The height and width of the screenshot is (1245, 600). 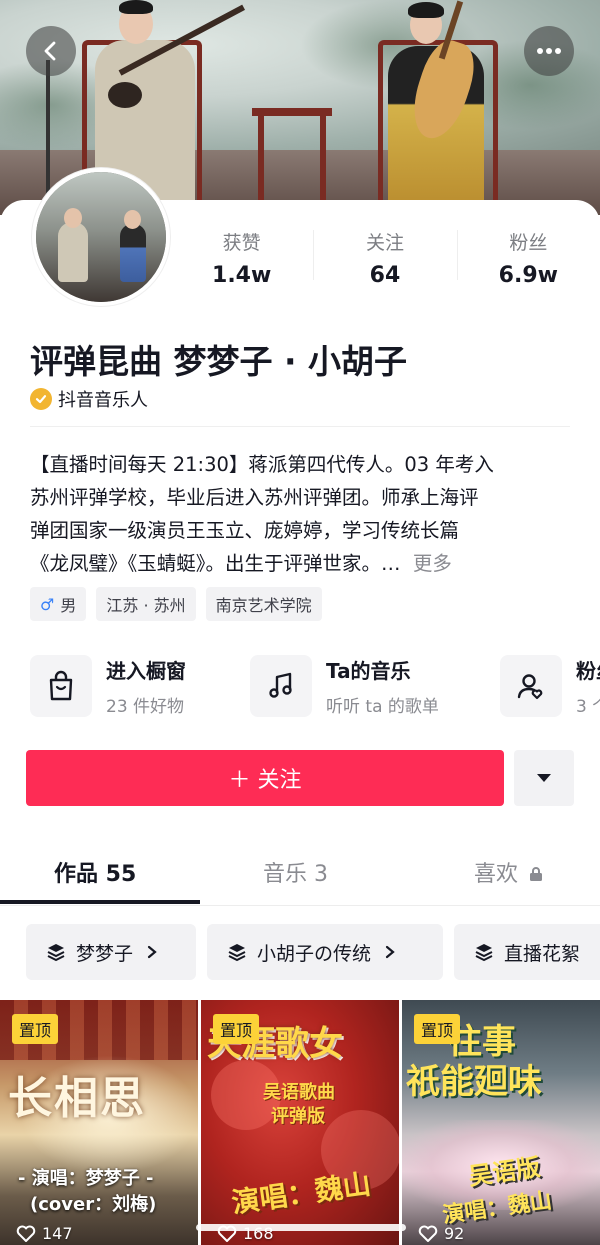 What do you see at coordinates (100, 902) in the screenshot?
I see `active-tab-indicator` at bounding box center [100, 902].